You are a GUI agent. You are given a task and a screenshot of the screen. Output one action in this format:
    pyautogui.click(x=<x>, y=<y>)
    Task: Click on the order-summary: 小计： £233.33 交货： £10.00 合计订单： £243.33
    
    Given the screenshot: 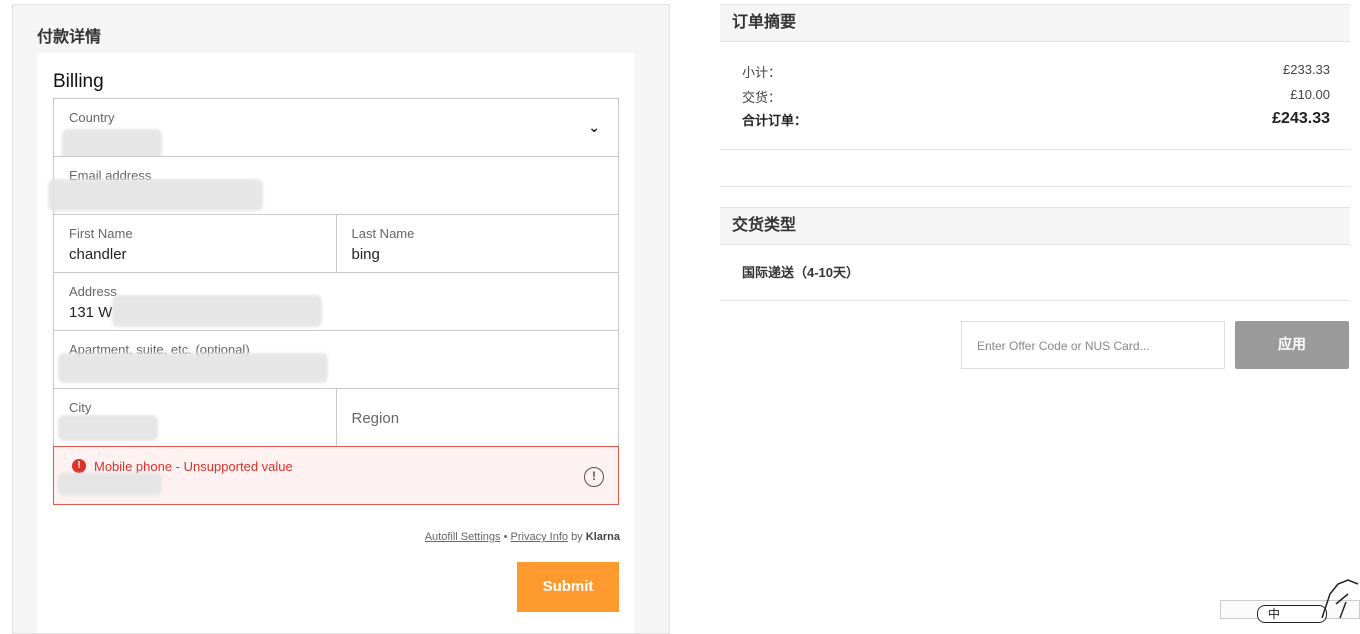 What is the action you would take?
    pyautogui.click(x=1035, y=96)
    